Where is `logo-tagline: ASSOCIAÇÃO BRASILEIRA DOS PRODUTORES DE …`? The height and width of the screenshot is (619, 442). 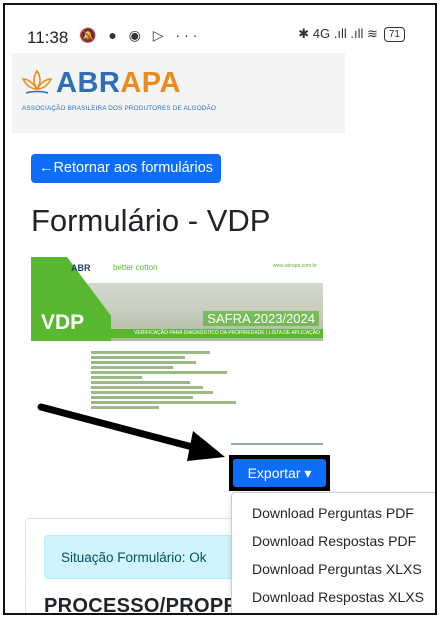
logo-tagline: ASSOCIAÇÃO BRASILEIRA DOS PRODUTORES DE … is located at coordinates (119, 108).